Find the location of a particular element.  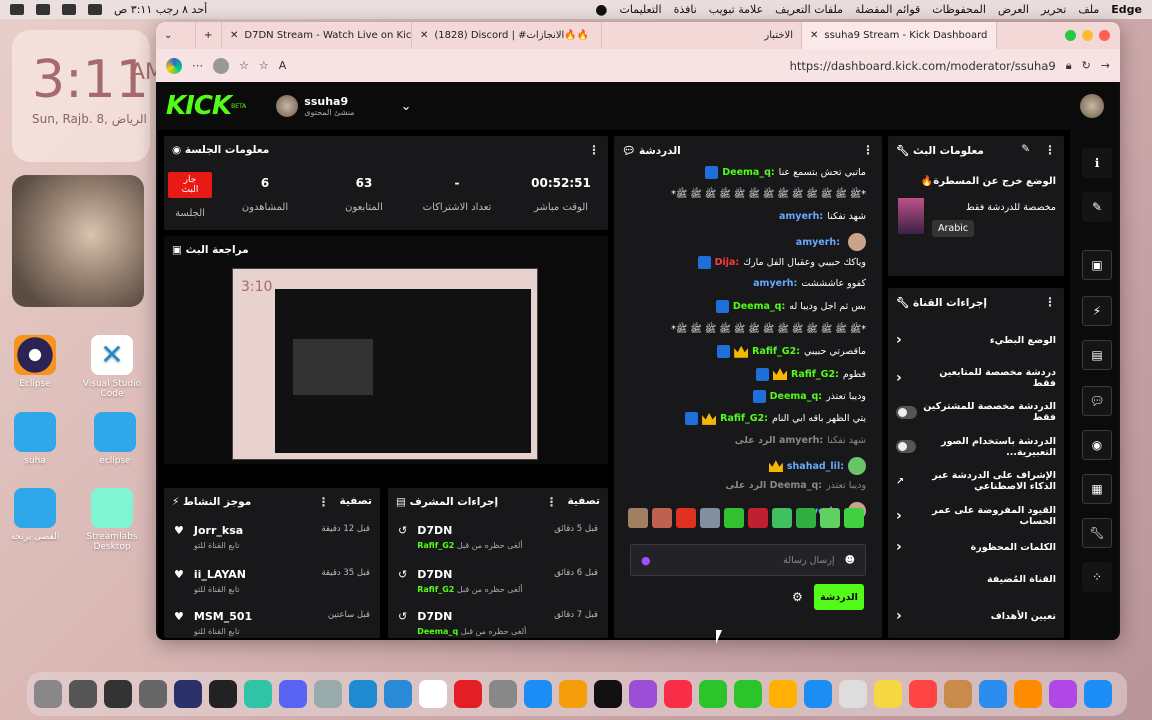

layout-icon: ▦ is located at coordinates (1097, 489).